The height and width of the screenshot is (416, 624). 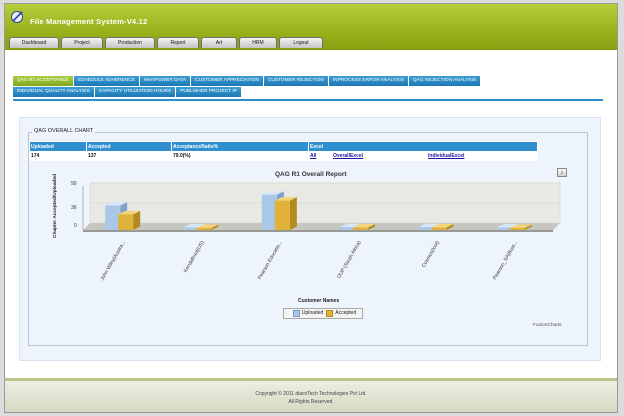 What do you see at coordinates (17, 17) in the screenshot?
I see `app-logo-icon` at bounding box center [17, 17].